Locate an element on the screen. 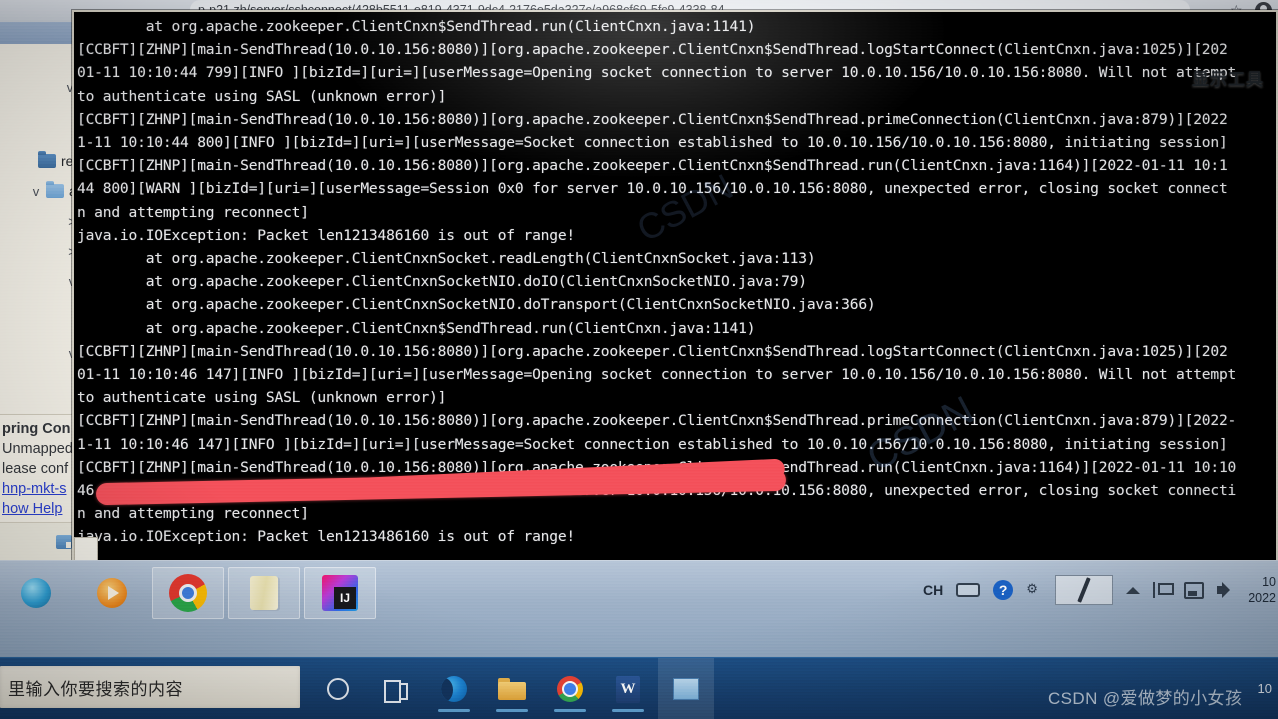 The width and height of the screenshot is (1278, 719). csdn-watermark: CSDN @爱做梦的小女孩 is located at coordinates (1145, 698).